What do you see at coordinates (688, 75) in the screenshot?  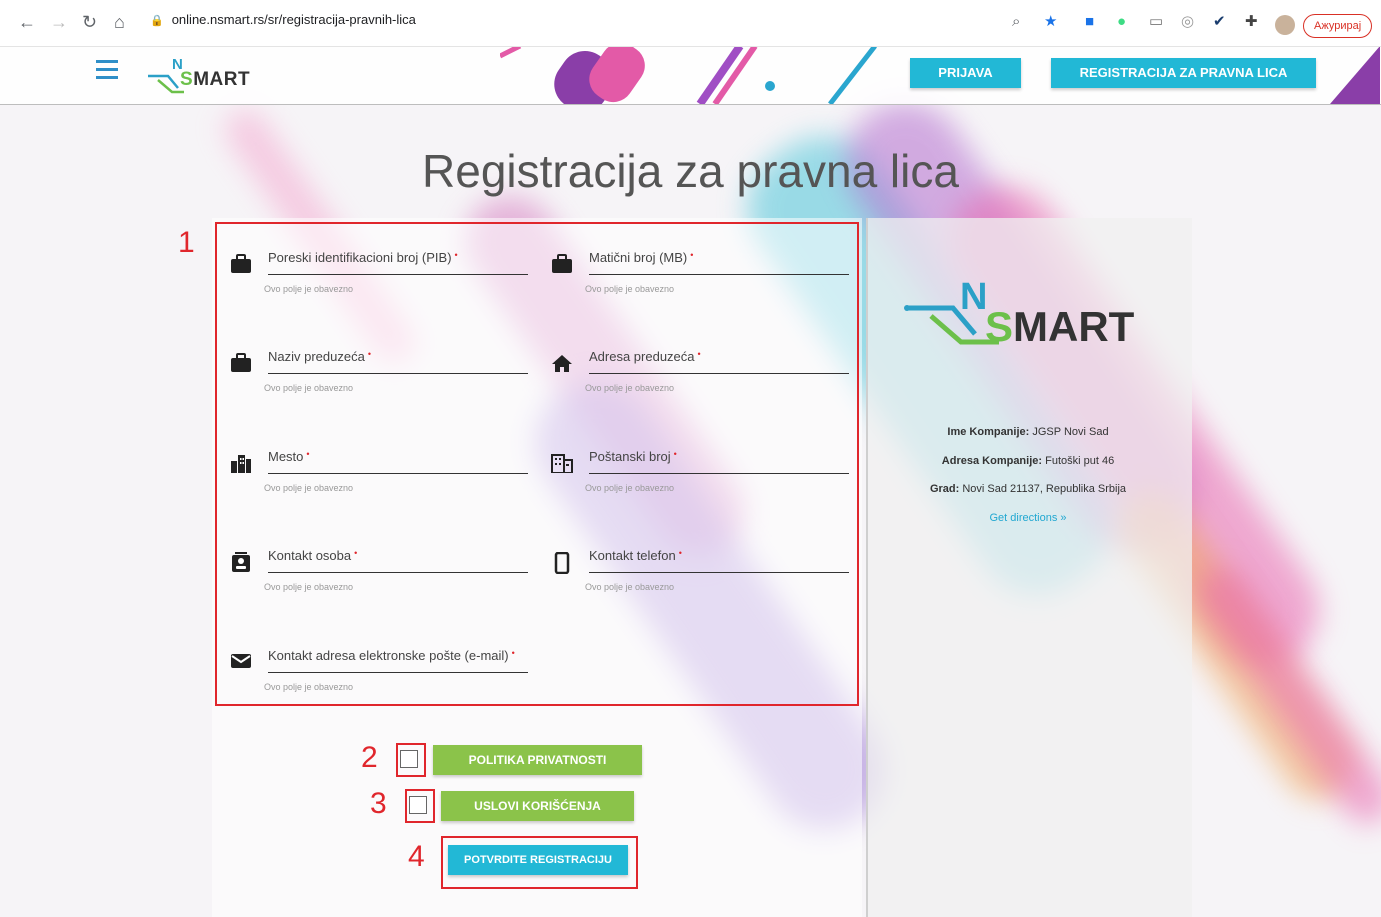 I see `header-decoration` at bounding box center [688, 75].